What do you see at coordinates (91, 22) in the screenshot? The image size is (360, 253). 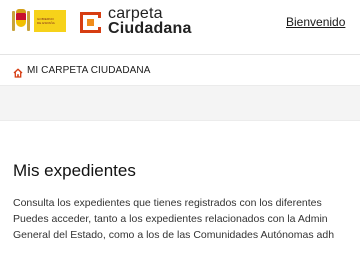 I see `carpeta-logo-icon` at bounding box center [91, 22].